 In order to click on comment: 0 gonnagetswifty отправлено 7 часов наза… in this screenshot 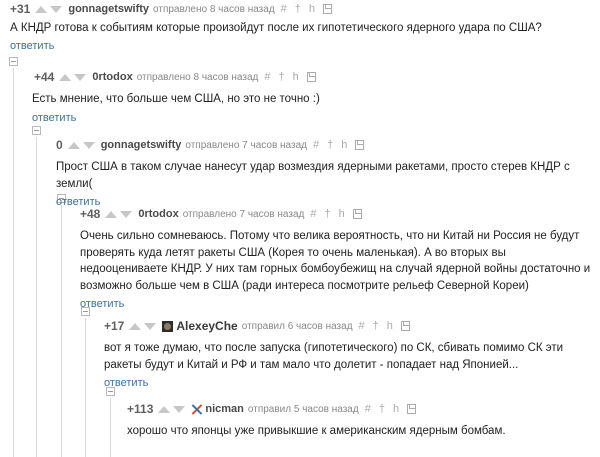, I will do `click(326, 173)`.